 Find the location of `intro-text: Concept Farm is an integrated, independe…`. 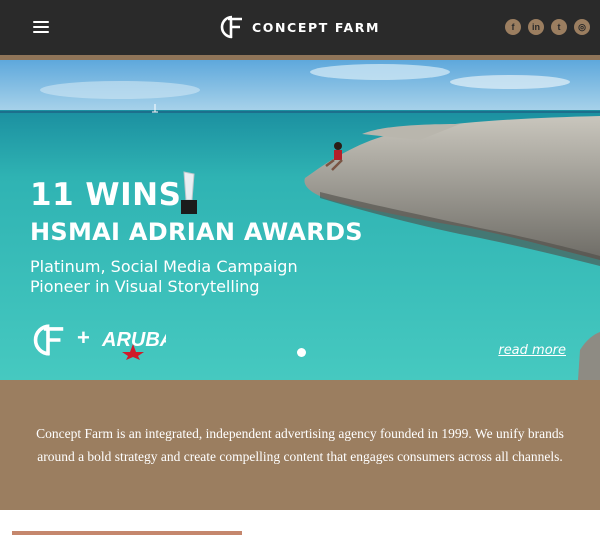

intro-text: Concept Farm is an integrated, independe… is located at coordinates (300, 445).